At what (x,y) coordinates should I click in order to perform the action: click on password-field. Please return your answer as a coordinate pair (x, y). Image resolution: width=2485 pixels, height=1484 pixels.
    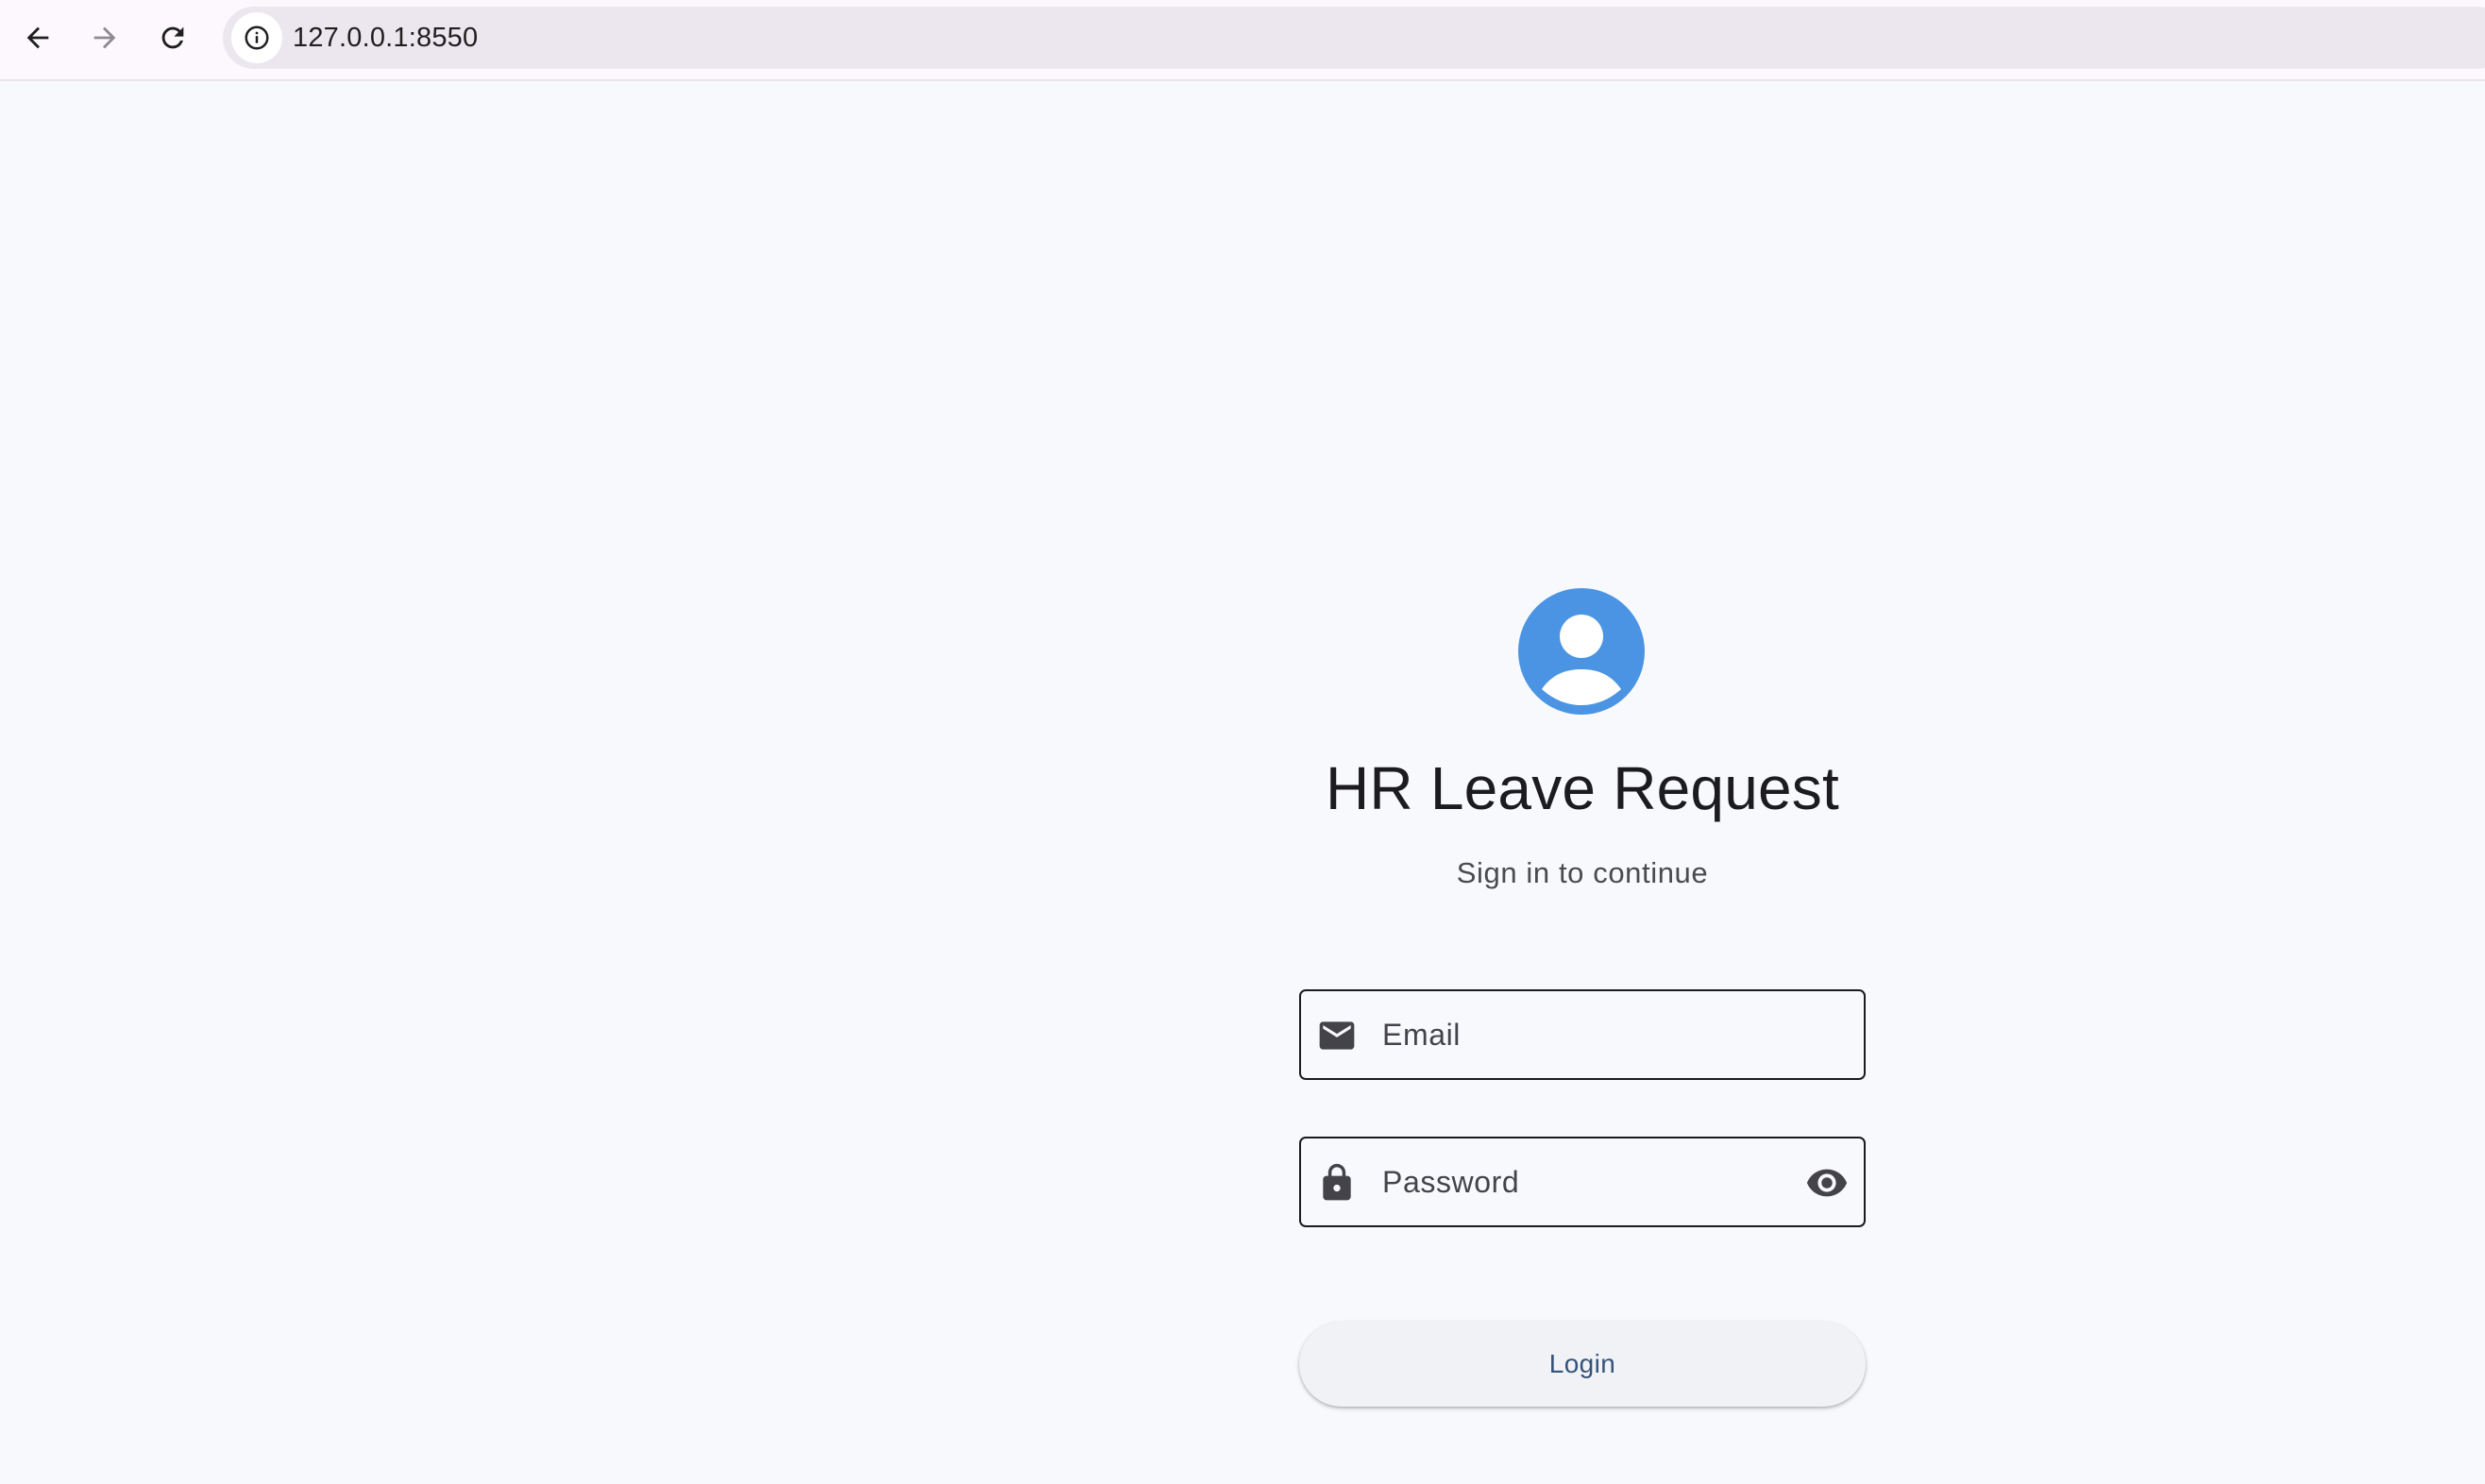
    Looking at the image, I should click on (1582, 1182).